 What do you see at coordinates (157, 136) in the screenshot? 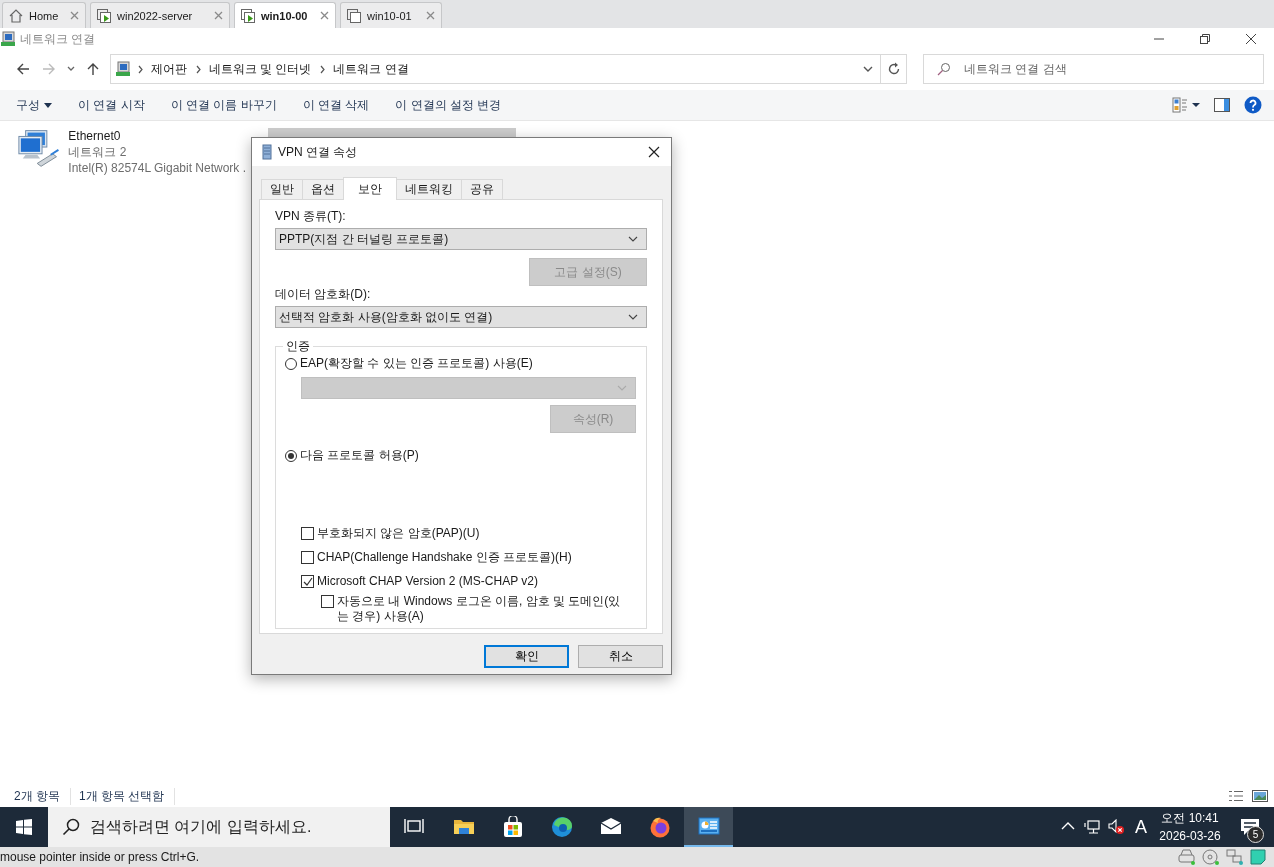
I see `connection-name: Ethernet0` at bounding box center [157, 136].